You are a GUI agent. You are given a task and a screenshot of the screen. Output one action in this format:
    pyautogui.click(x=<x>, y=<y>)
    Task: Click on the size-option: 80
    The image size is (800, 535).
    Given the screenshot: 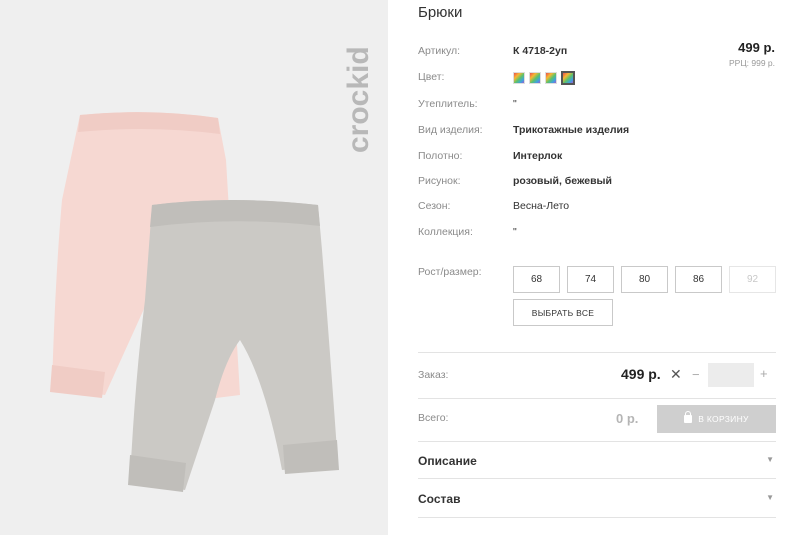 What is the action you would take?
    pyautogui.click(x=644, y=279)
    